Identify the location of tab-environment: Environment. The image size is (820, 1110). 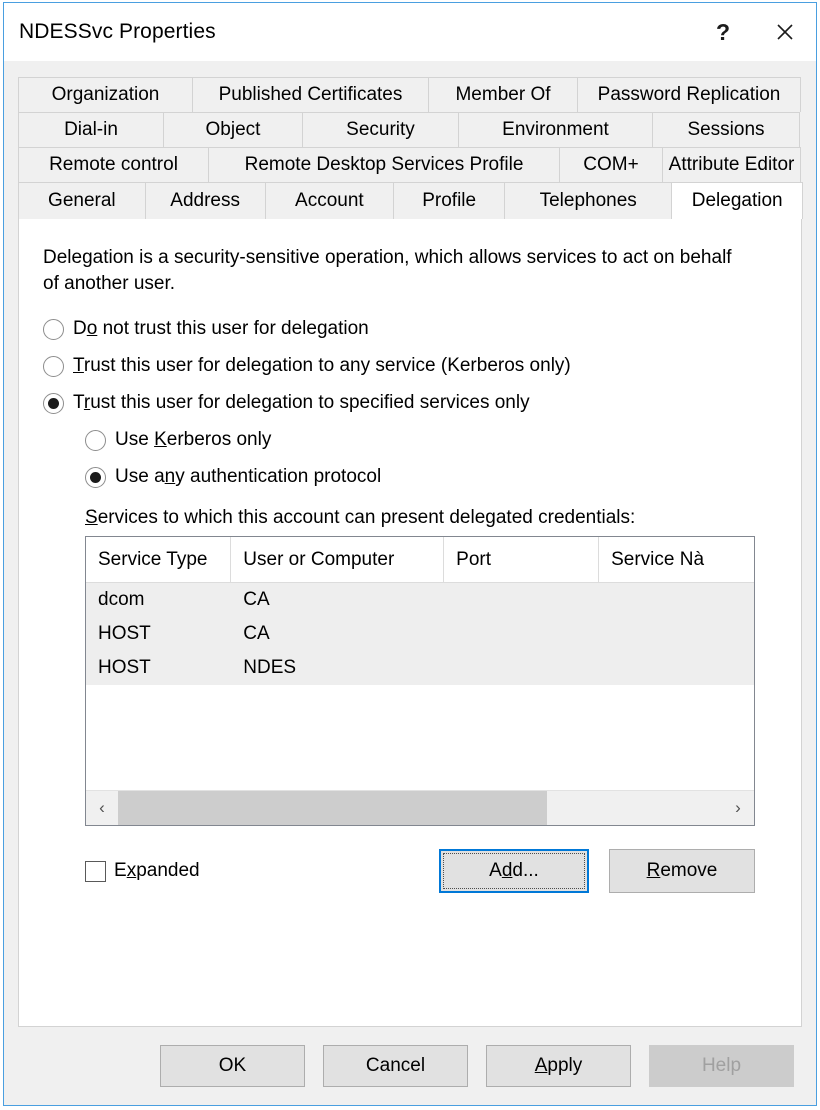
(555, 129).